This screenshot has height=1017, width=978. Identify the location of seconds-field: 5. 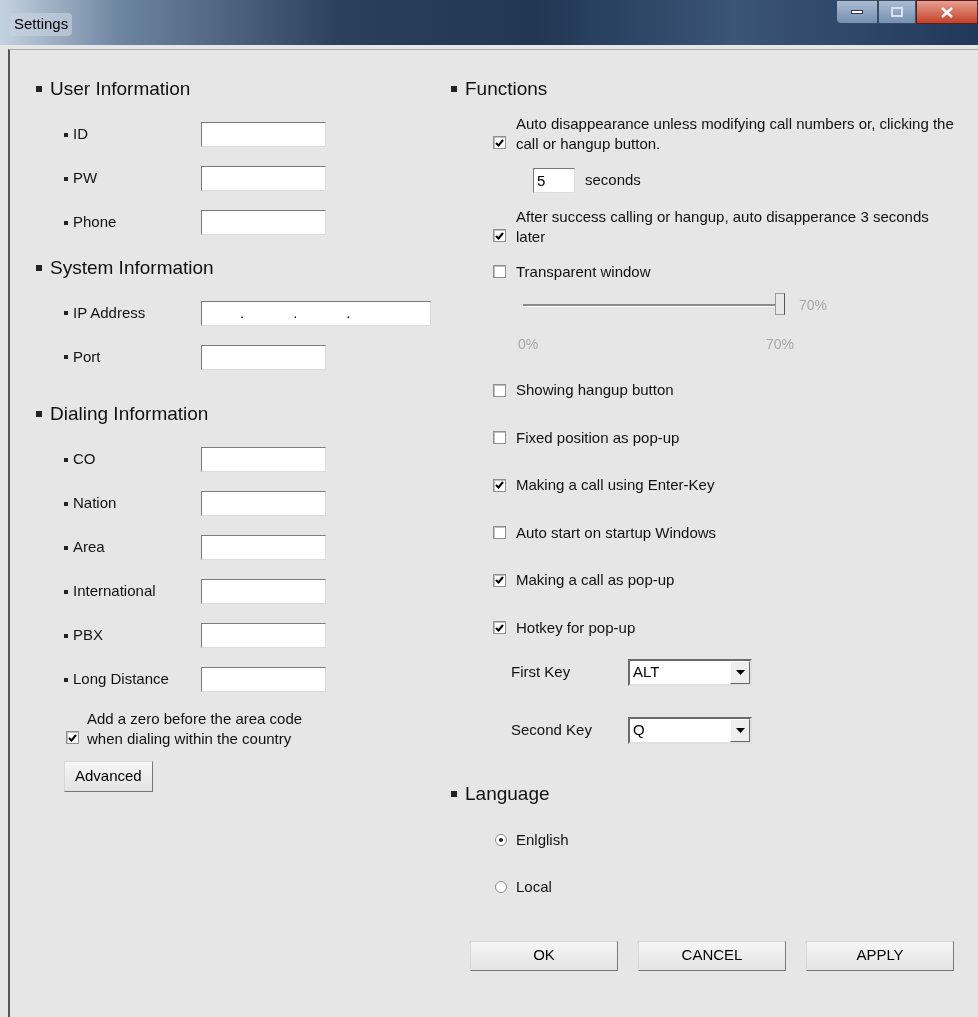
(554, 180).